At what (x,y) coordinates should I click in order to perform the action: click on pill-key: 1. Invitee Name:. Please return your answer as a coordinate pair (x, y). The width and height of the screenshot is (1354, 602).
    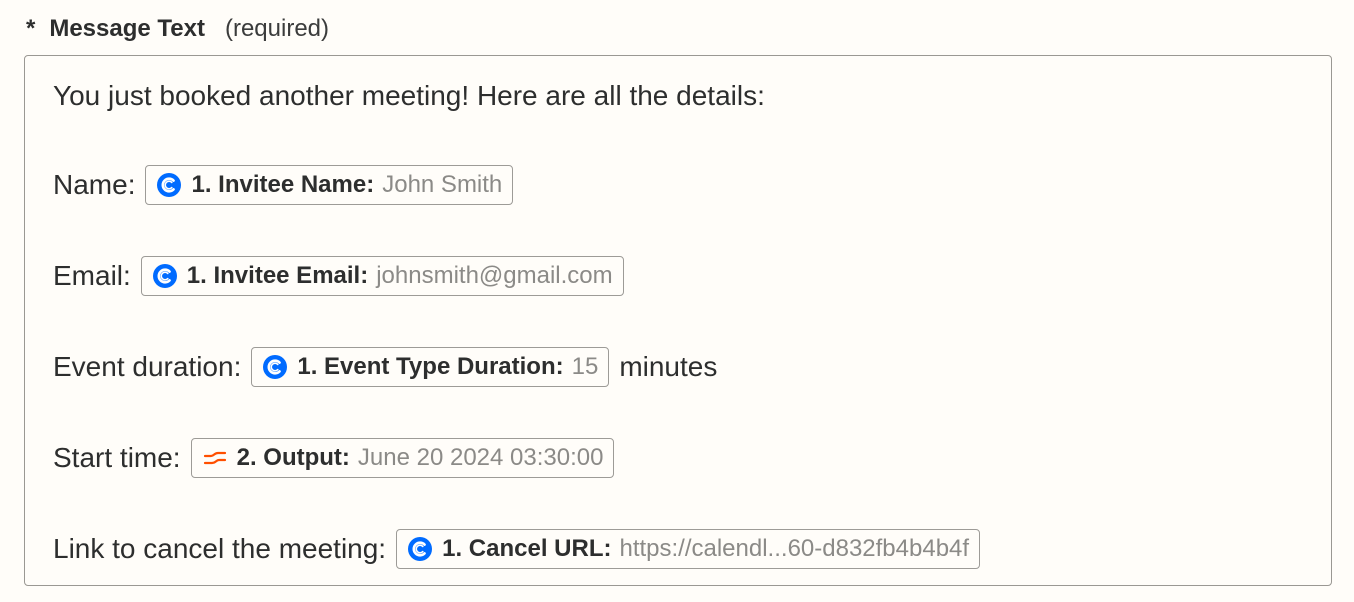
    Looking at the image, I should click on (283, 184).